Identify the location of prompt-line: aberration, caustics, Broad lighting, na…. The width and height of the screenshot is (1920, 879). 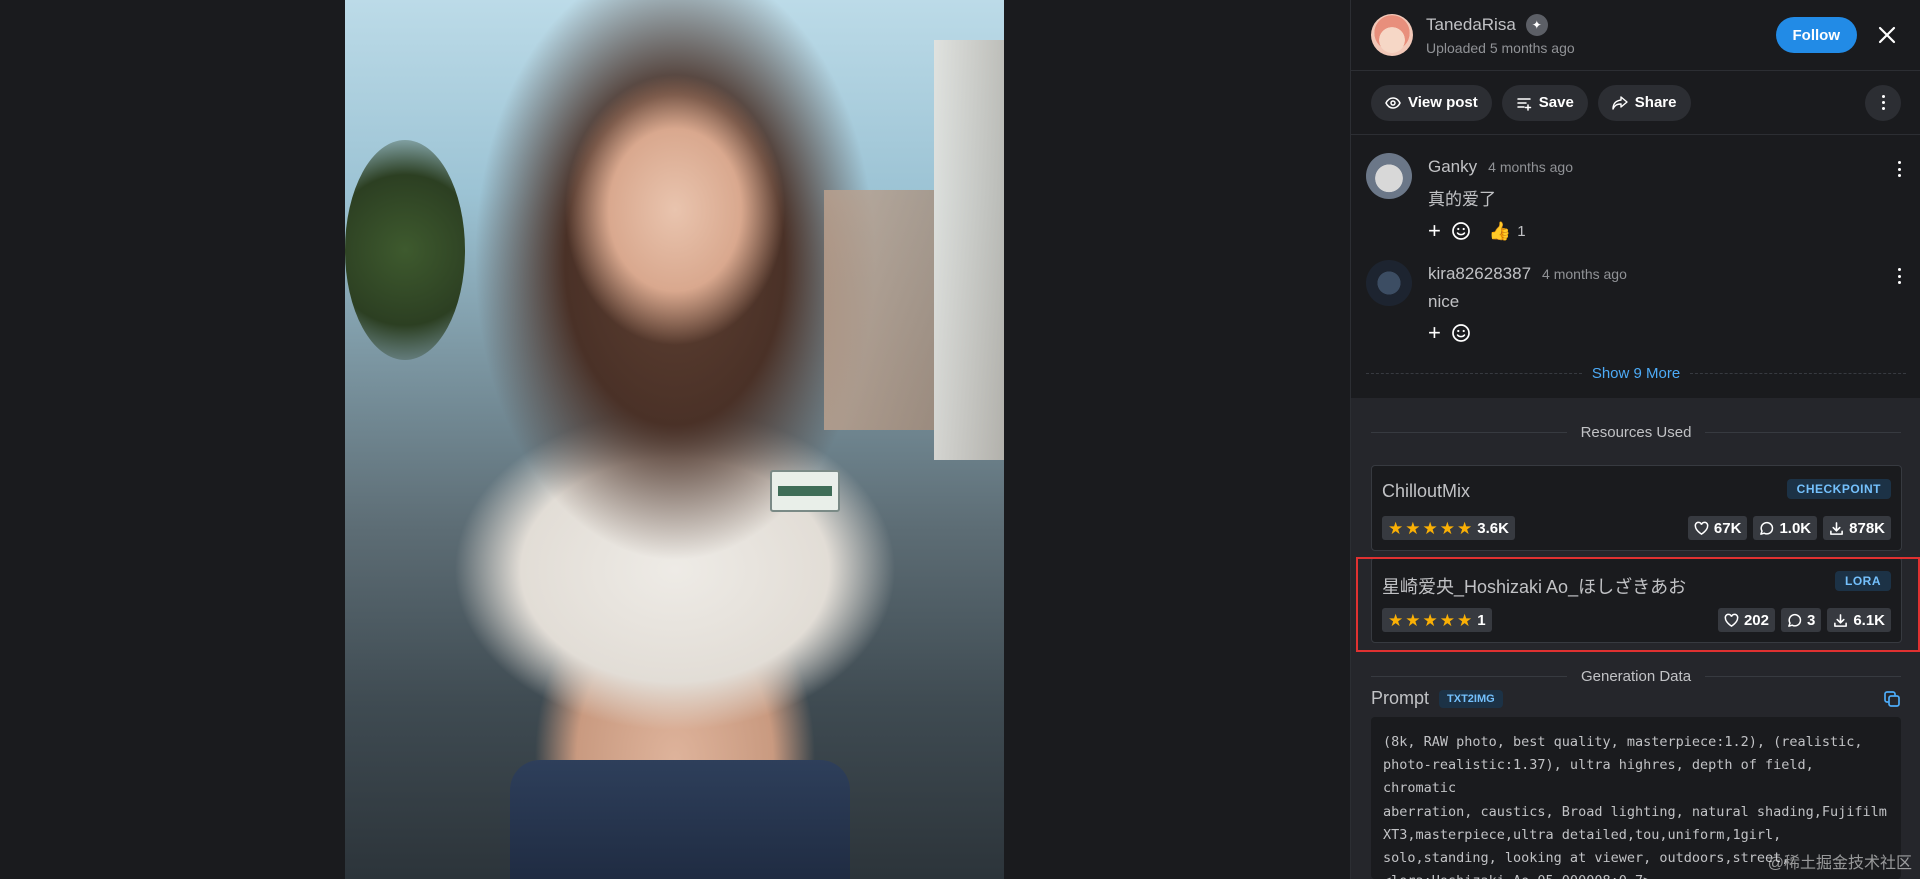
(1635, 811).